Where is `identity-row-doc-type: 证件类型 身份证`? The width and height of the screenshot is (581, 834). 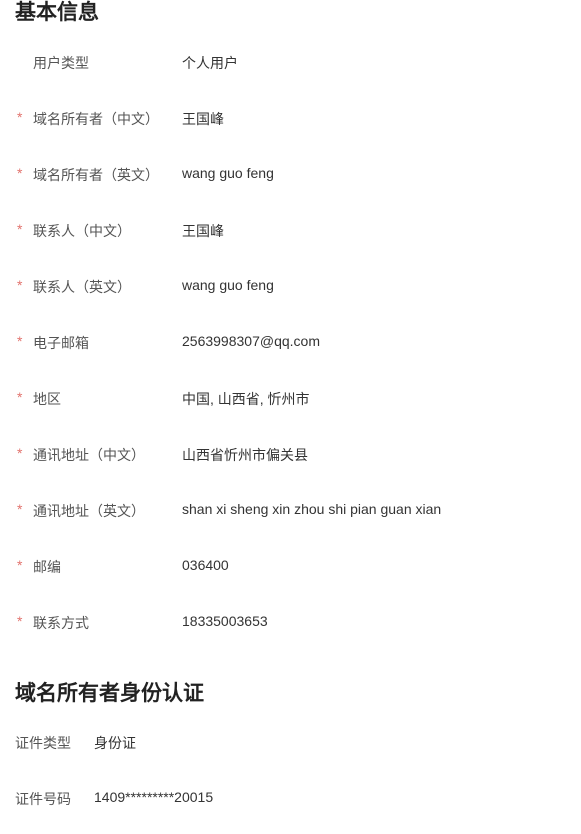
identity-row-doc-type: 证件类型 身份证 is located at coordinates (290, 742).